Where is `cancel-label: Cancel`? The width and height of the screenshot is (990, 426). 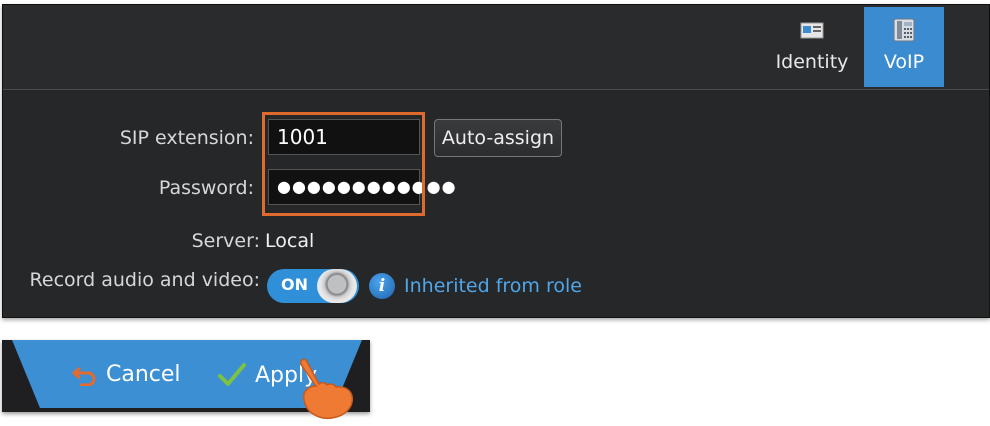
cancel-label: Cancel is located at coordinates (143, 374).